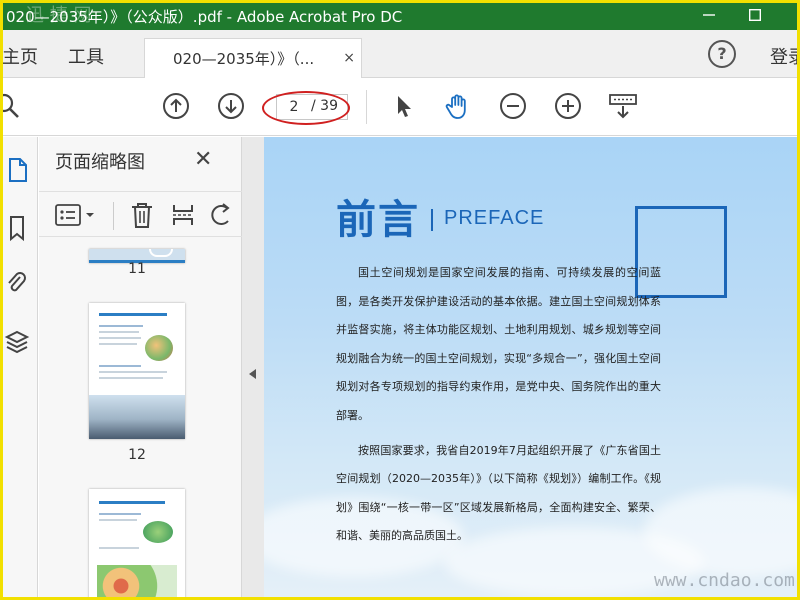  What do you see at coordinates (76, 215) in the screenshot?
I see `thumbnail-options-icon` at bounding box center [76, 215].